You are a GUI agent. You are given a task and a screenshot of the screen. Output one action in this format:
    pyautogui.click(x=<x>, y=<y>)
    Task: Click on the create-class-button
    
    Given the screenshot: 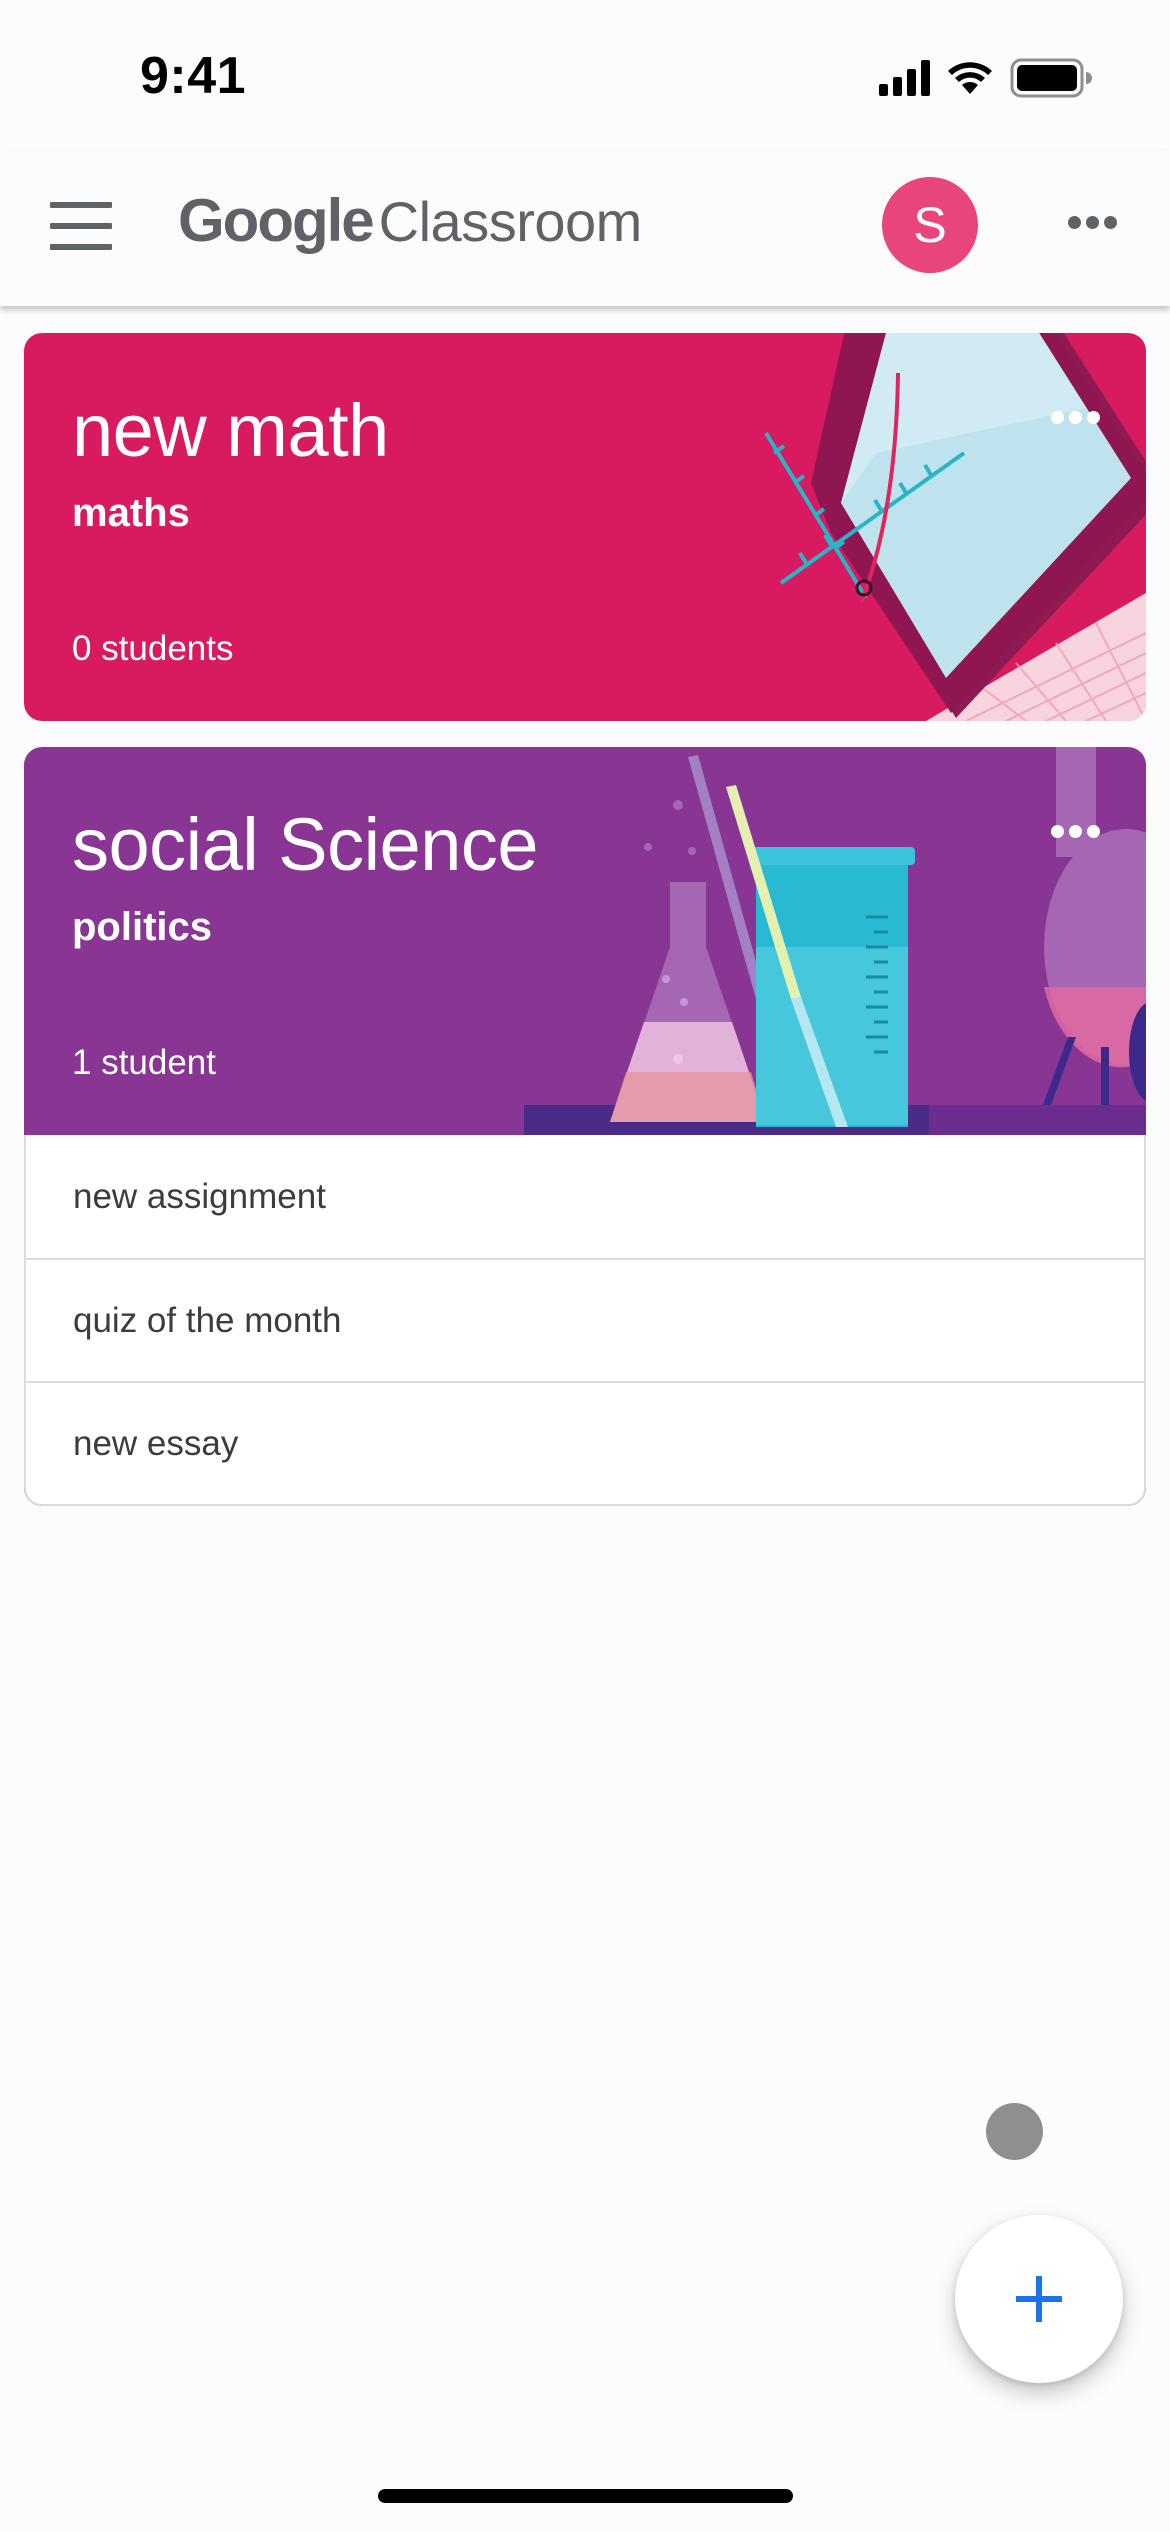 What is the action you would take?
    pyautogui.click(x=1039, y=2299)
    